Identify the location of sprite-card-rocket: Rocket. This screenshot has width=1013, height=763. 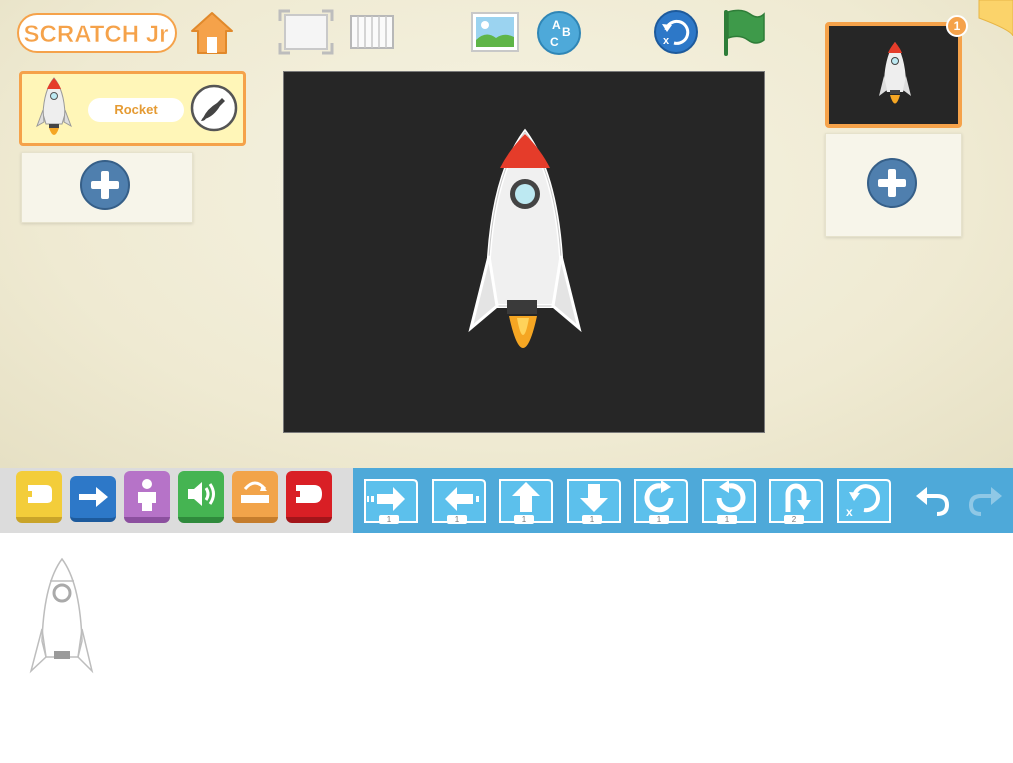
(132, 108).